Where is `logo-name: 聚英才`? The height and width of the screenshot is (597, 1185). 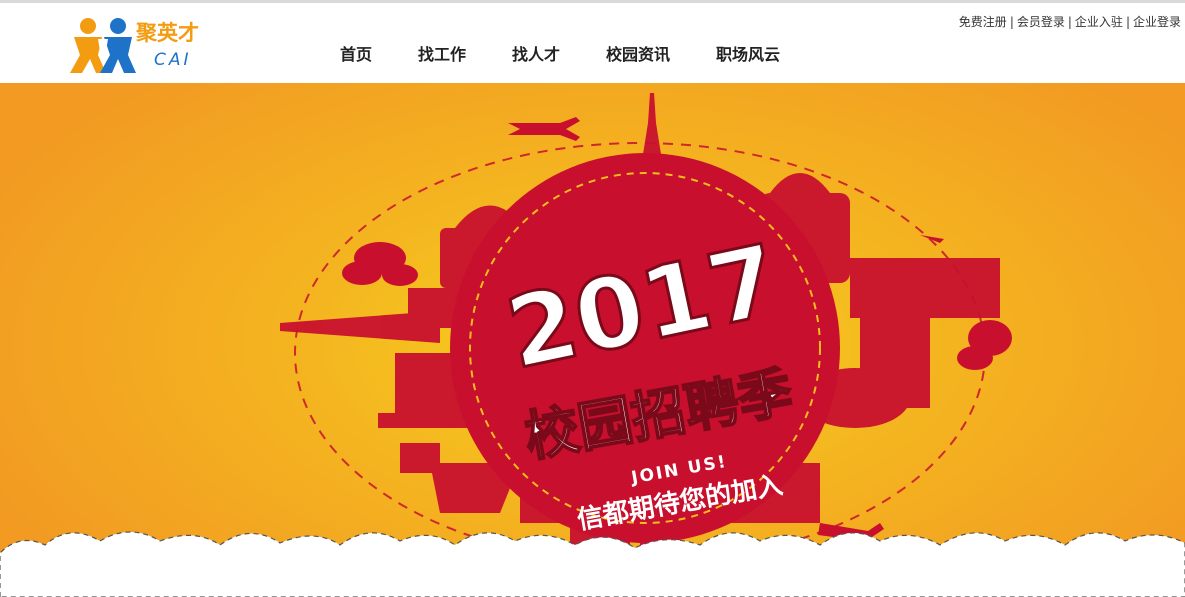 logo-name: 聚英才 is located at coordinates (167, 33).